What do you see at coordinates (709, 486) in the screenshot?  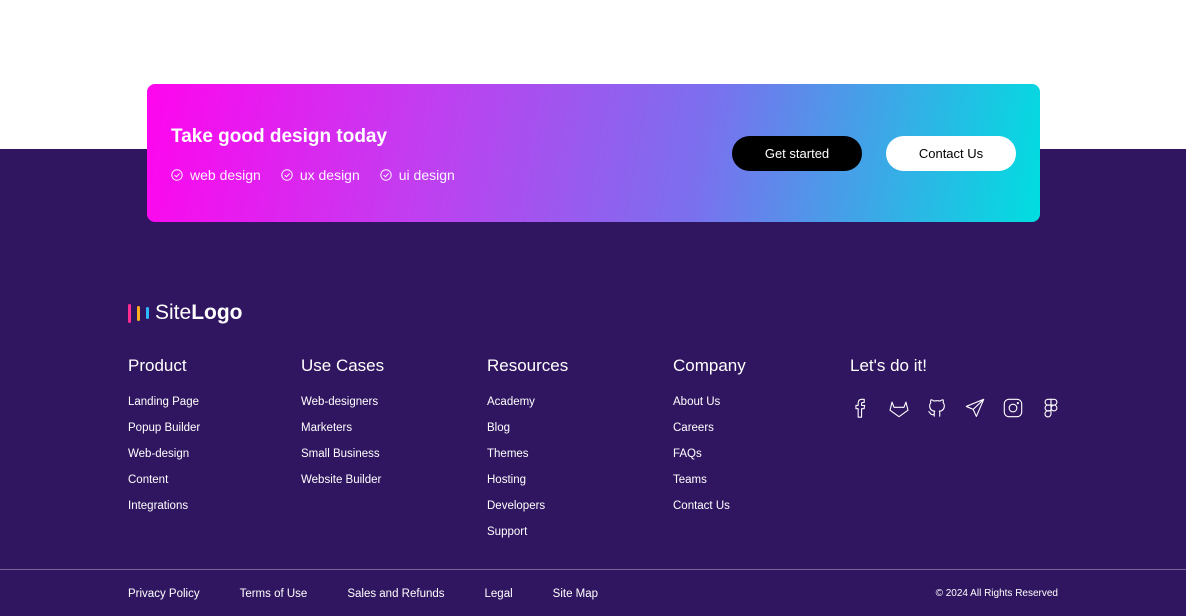 I see `footer-link: Teams` at bounding box center [709, 486].